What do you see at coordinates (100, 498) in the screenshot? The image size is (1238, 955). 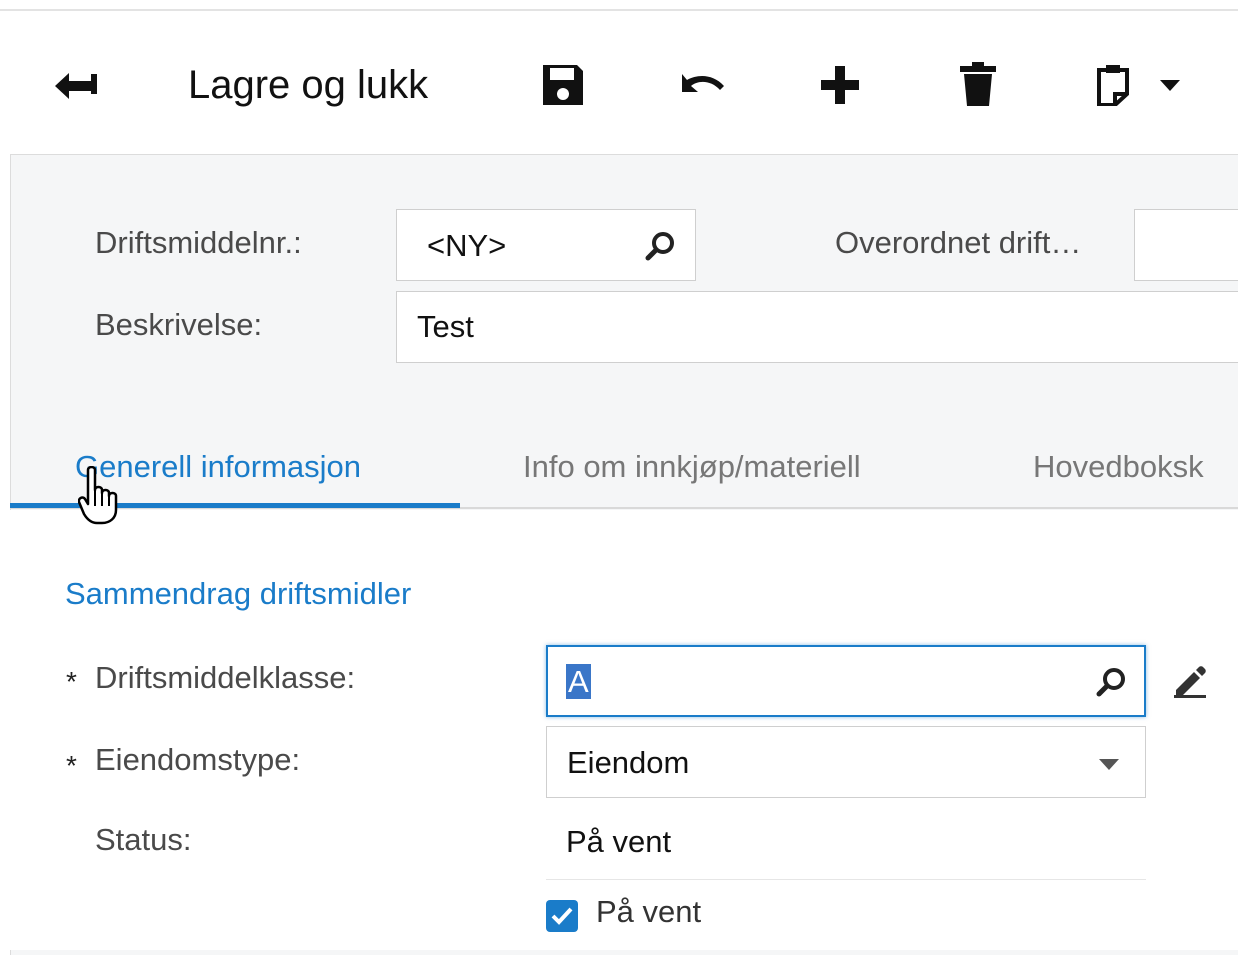 I see `hand-pointer-cursor-icon` at bounding box center [100, 498].